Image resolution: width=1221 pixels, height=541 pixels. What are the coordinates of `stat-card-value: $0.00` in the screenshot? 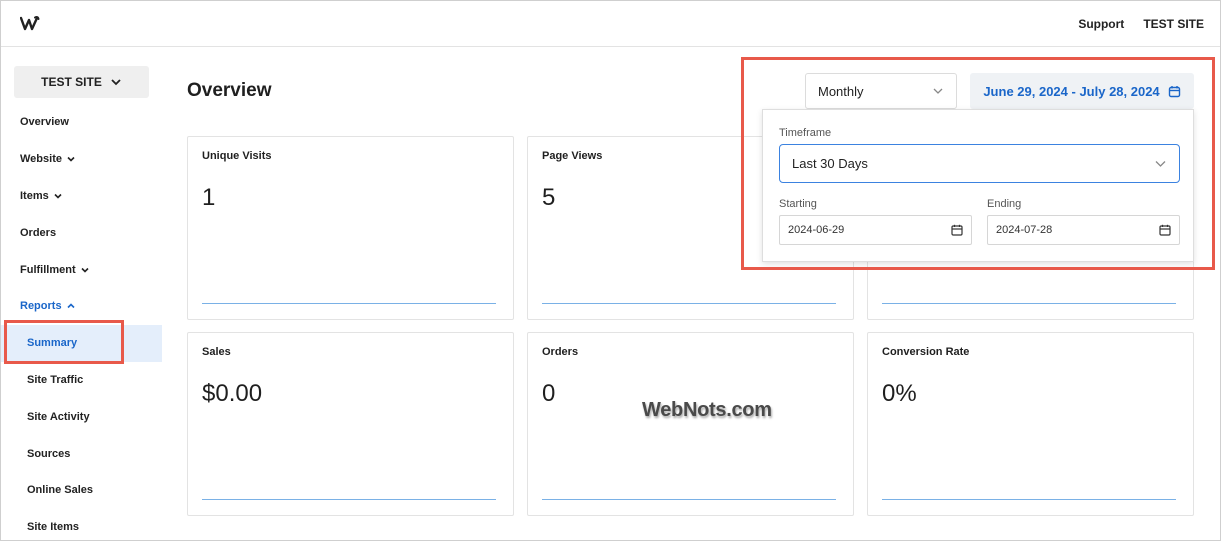 It's located at (232, 393).